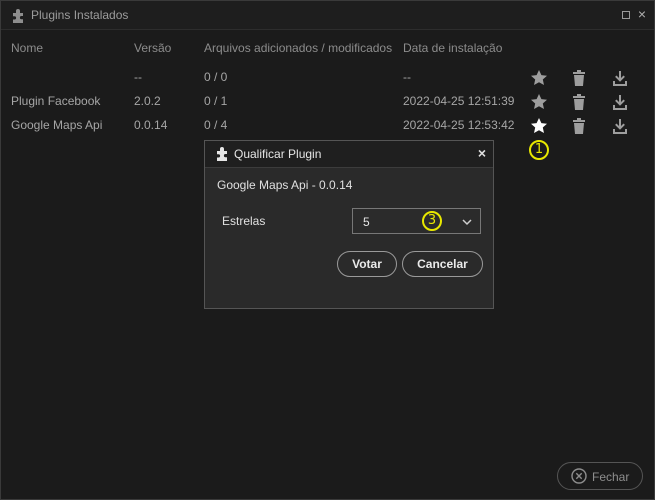 This screenshot has width=655, height=500. Describe the element at coordinates (138, 77) in the screenshot. I see `cell-versao: --` at that location.